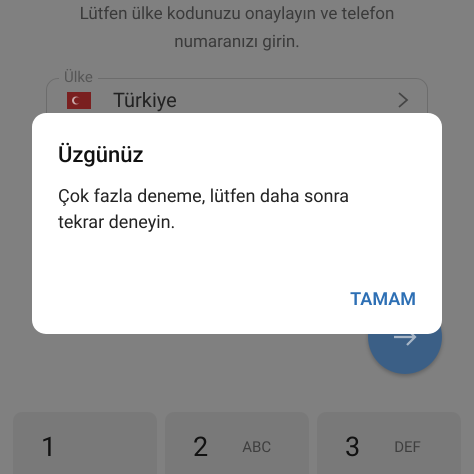 This screenshot has height=474, width=474. Describe the element at coordinates (237, 14) in the screenshot. I see `instruction-text: Lütfen ülke kodunuzu onaylayın ve telefon` at that location.